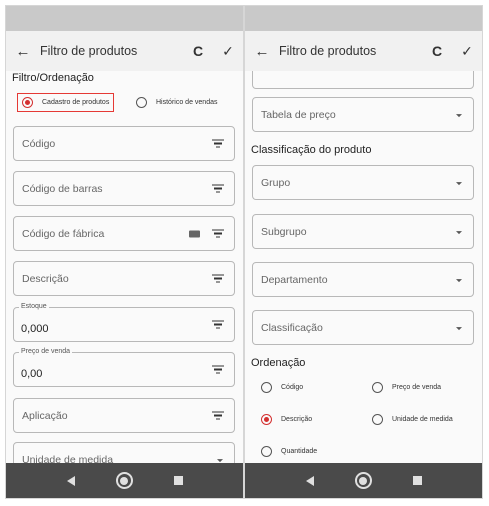 This screenshot has height=506, width=489. Describe the element at coordinates (292, 387) in the screenshot. I see `radio-label: Código` at that location.